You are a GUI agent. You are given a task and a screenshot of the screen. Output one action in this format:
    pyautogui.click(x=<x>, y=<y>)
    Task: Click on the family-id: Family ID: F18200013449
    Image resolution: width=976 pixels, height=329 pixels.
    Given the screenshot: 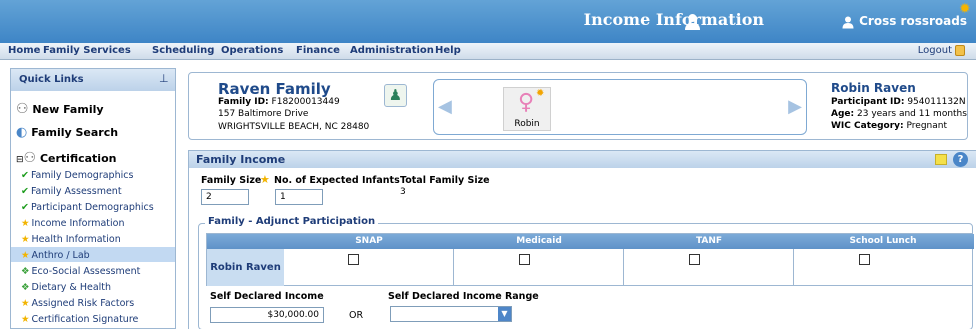 What is the action you would take?
    pyautogui.click(x=279, y=102)
    